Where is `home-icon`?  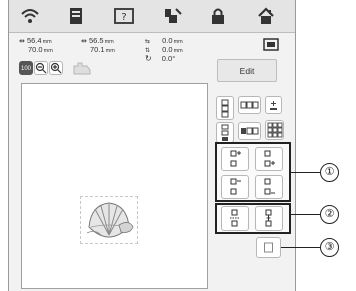 home-icon is located at coordinates (266, 16).